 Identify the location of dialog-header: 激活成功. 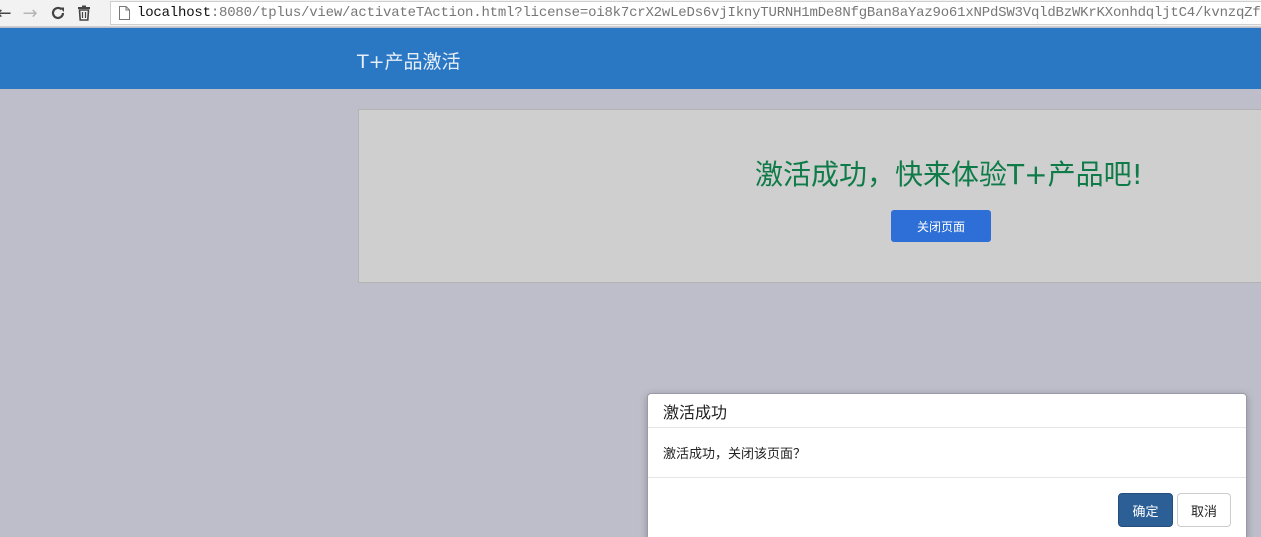
(947, 411).